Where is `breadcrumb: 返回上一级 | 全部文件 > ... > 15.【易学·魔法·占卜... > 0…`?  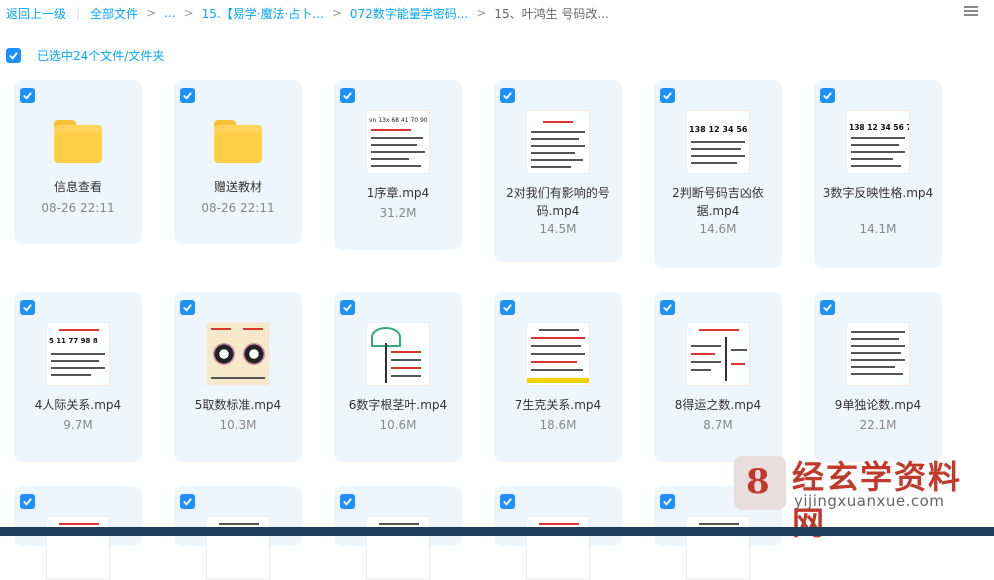 breadcrumb: 返回上一级 | 全部文件 > ... > 15.【易学·魔法·占卜... > 0… is located at coordinates (497, 13).